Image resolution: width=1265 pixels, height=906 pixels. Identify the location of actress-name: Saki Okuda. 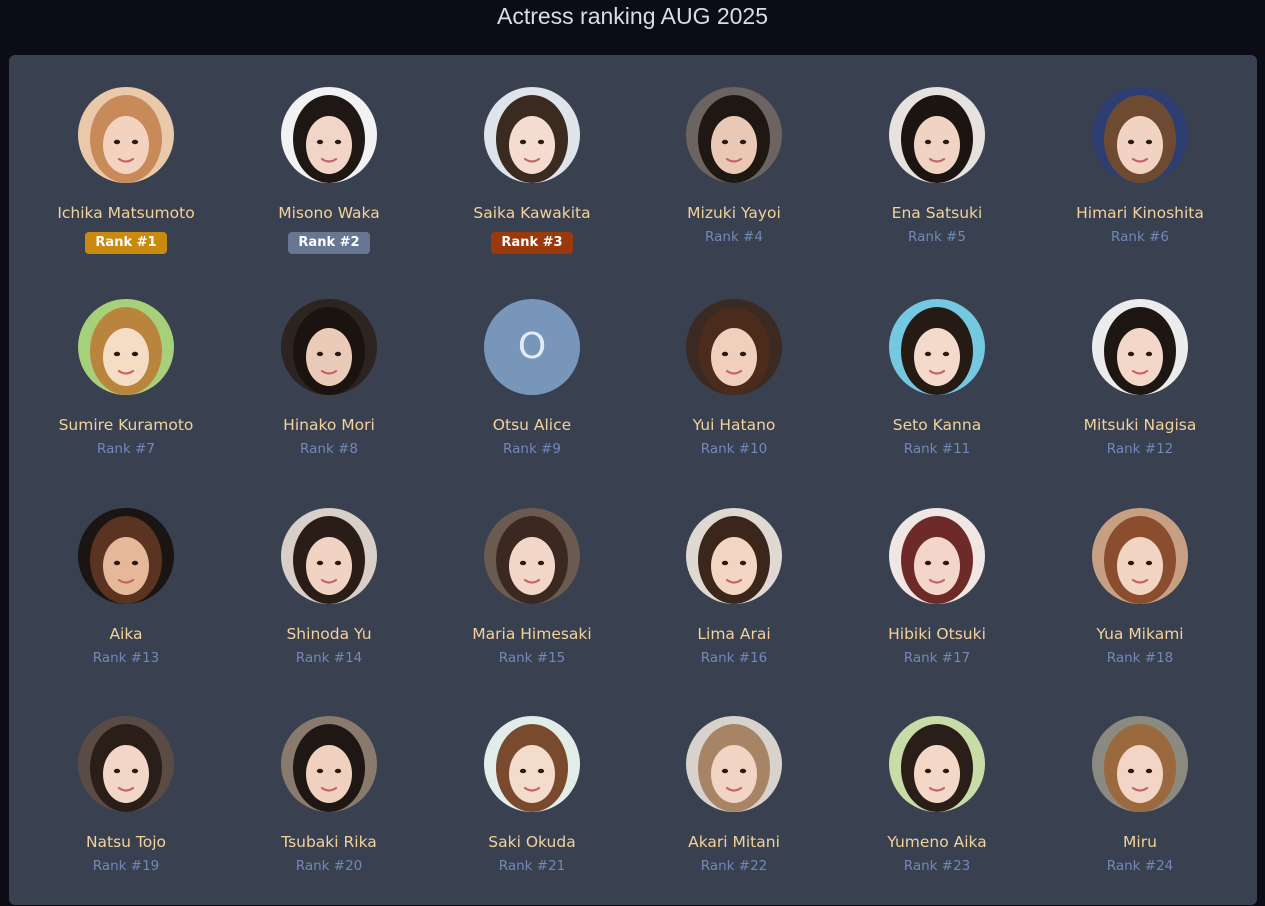
(532, 842).